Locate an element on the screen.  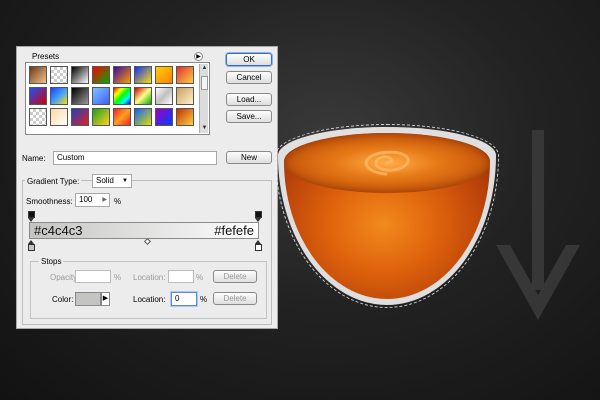
scroll-down-icon: ▼ is located at coordinates (204, 128).